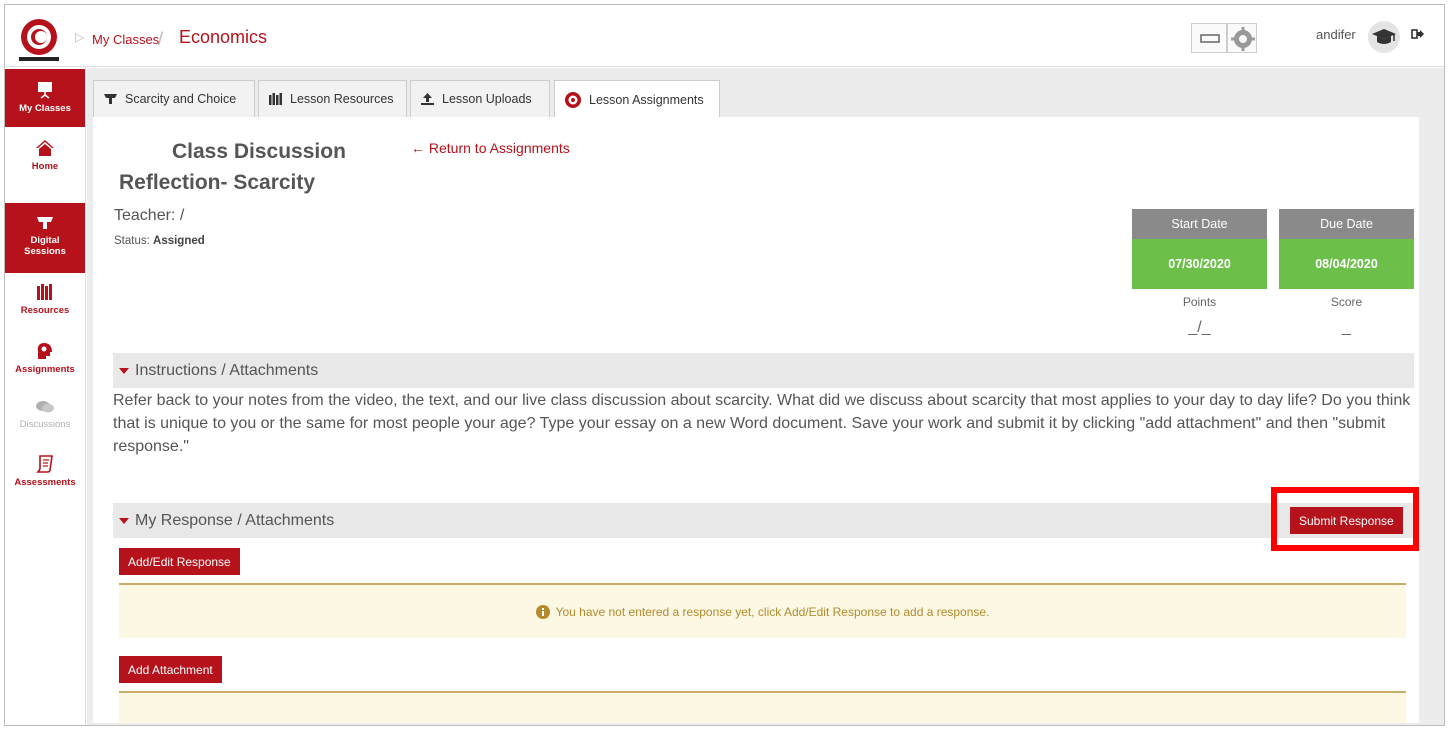 The width and height of the screenshot is (1451, 730). What do you see at coordinates (235, 520) in the screenshot?
I see `response-header-label: My Response / Attachments` at bounding box center [235, 520].